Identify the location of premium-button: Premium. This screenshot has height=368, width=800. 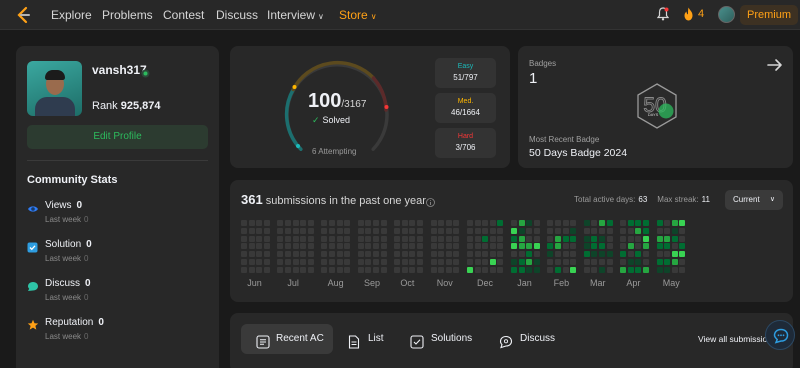
(769, 15).